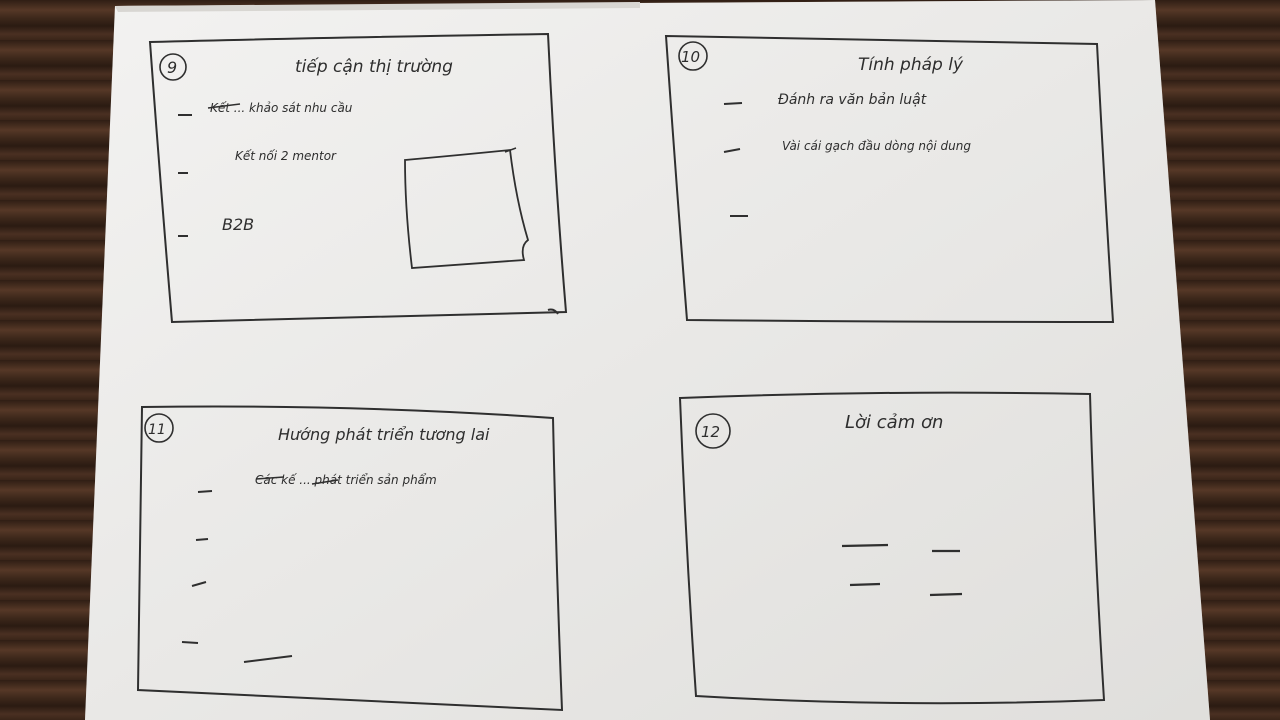 The width and height of the screenshot is (1280, 720). I want to click on panel-10-bullet-2: Vài cái gạch đầu dòng nội dung, so click(876, 146).